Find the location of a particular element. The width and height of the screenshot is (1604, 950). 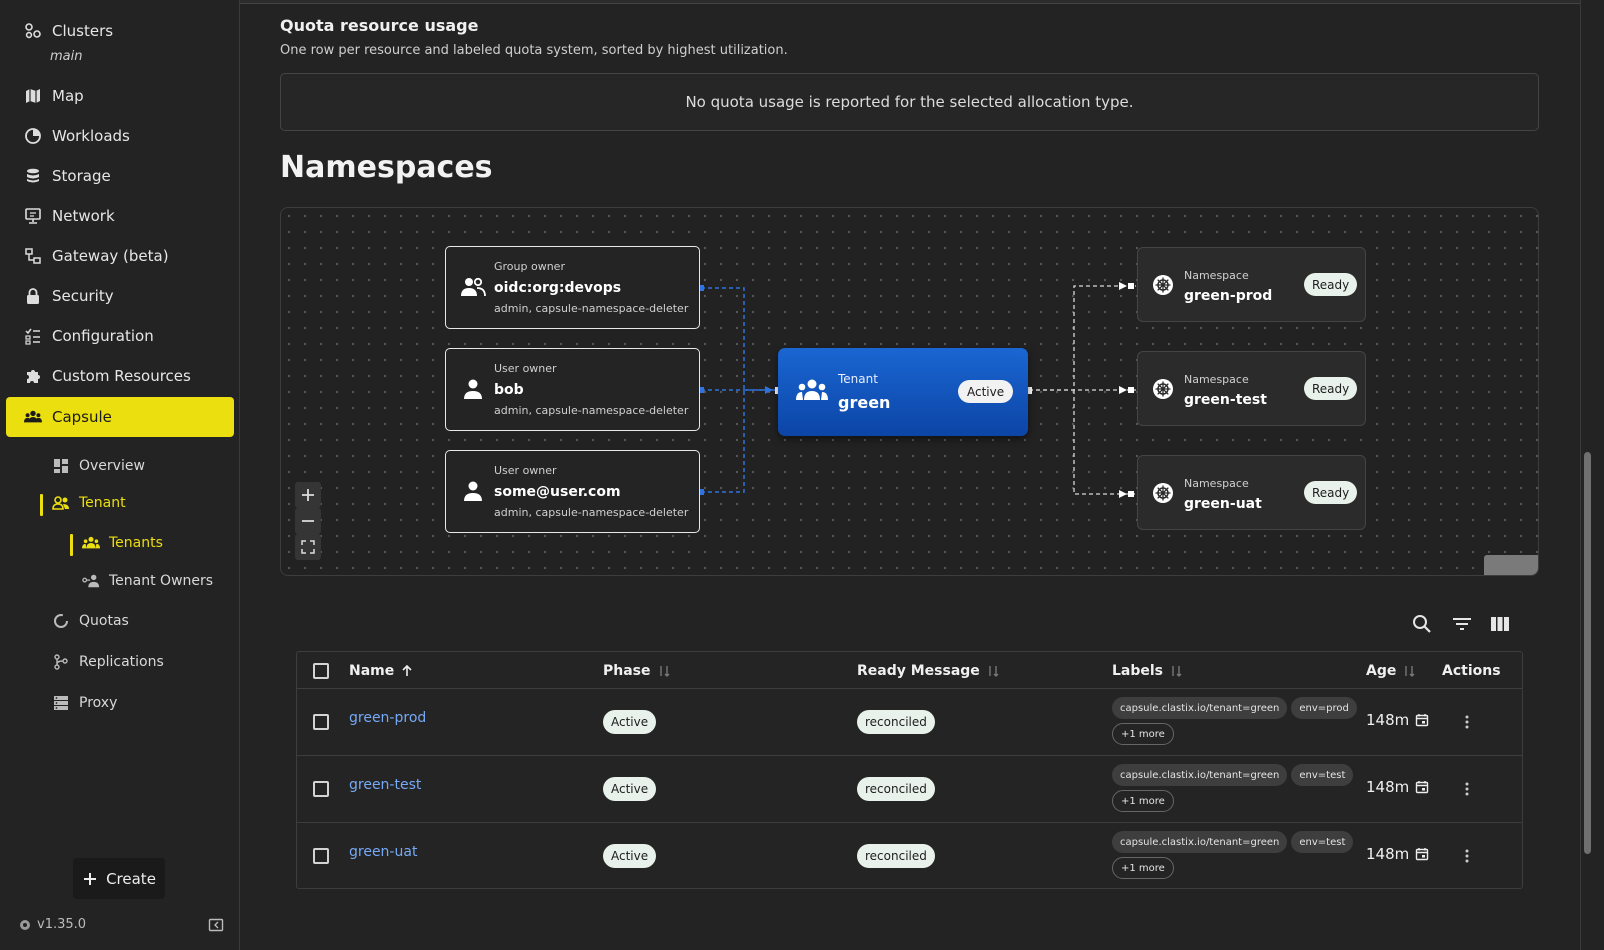

sidebar-item-map: Map is located at coordinates (120, 96).